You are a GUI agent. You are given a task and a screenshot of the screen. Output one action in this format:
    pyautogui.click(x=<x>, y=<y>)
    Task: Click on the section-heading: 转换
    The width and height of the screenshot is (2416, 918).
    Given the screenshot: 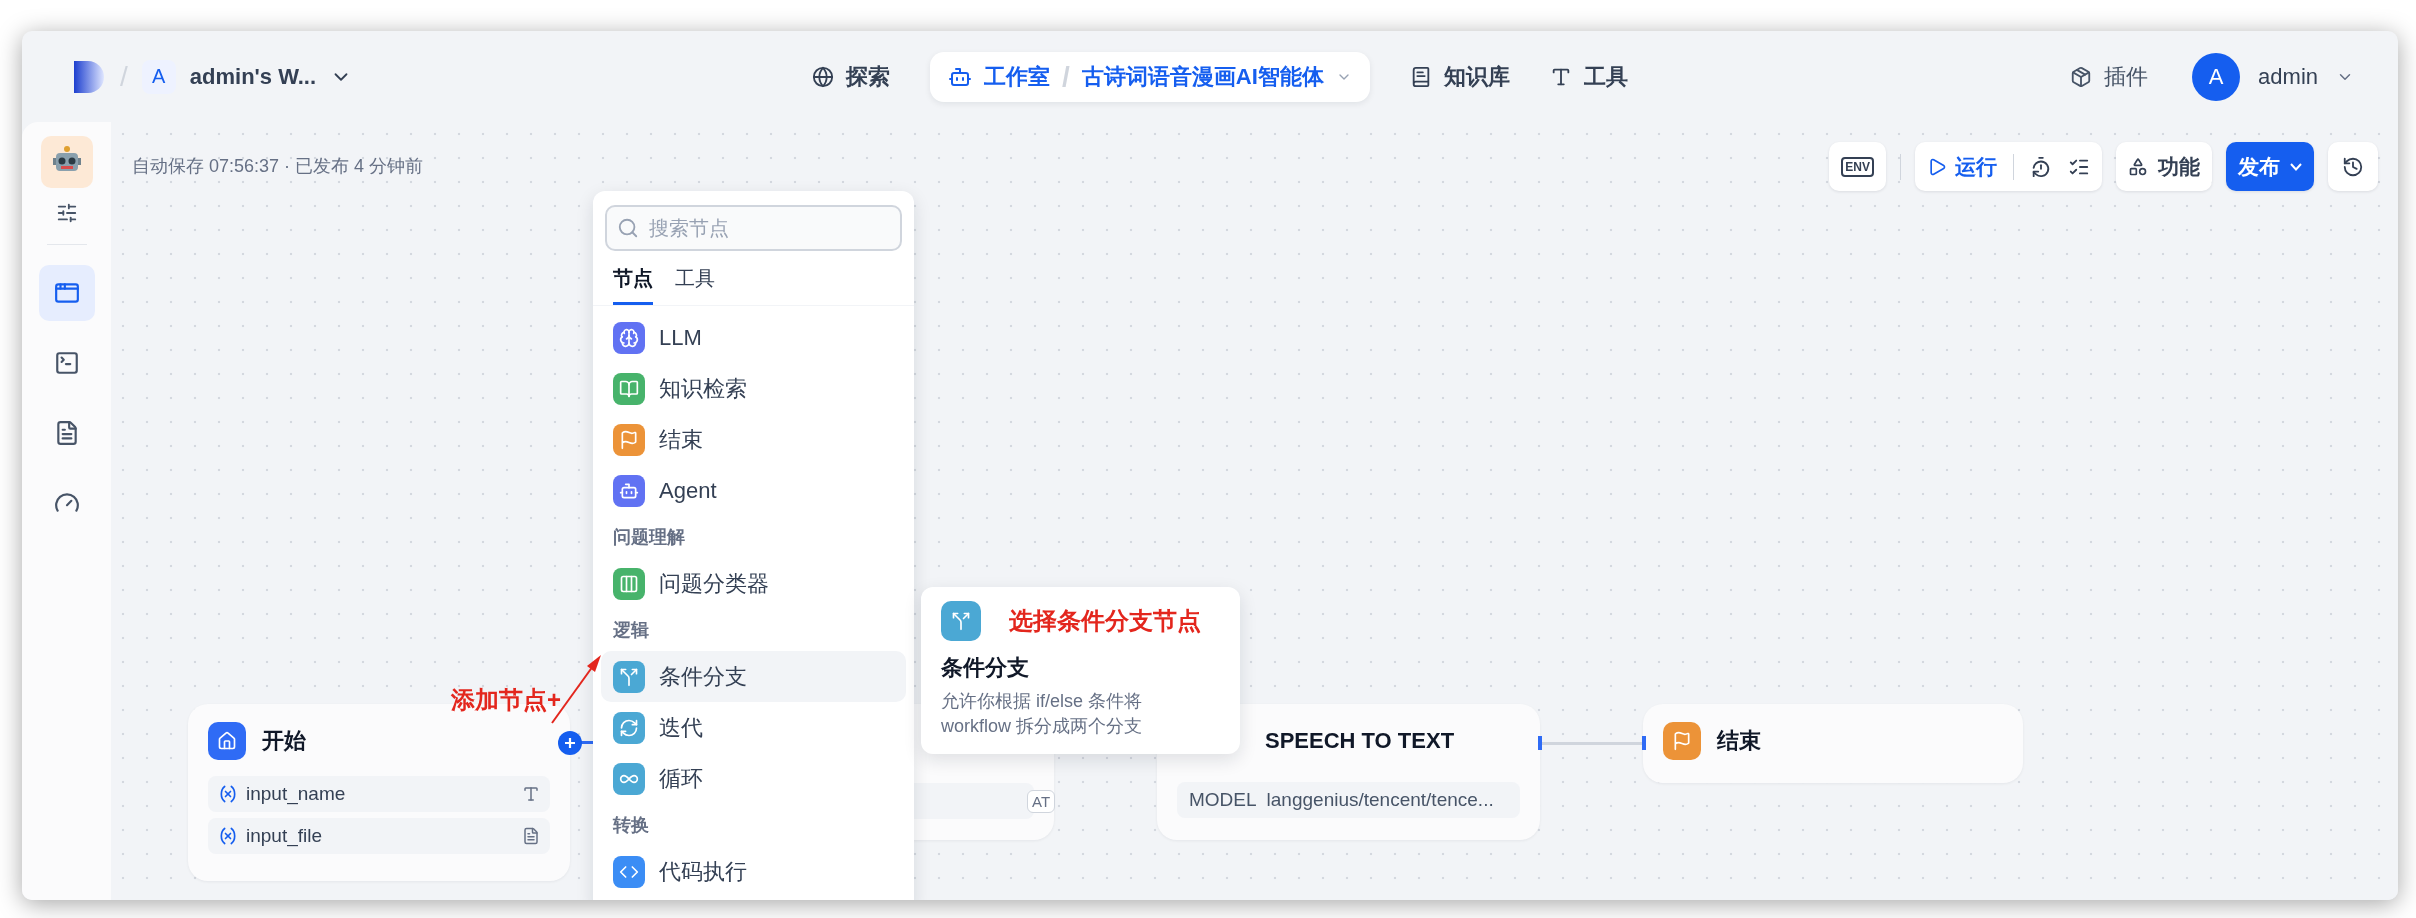 What is the action you would take?
    pyautogui.click(x=630, y=825)
    